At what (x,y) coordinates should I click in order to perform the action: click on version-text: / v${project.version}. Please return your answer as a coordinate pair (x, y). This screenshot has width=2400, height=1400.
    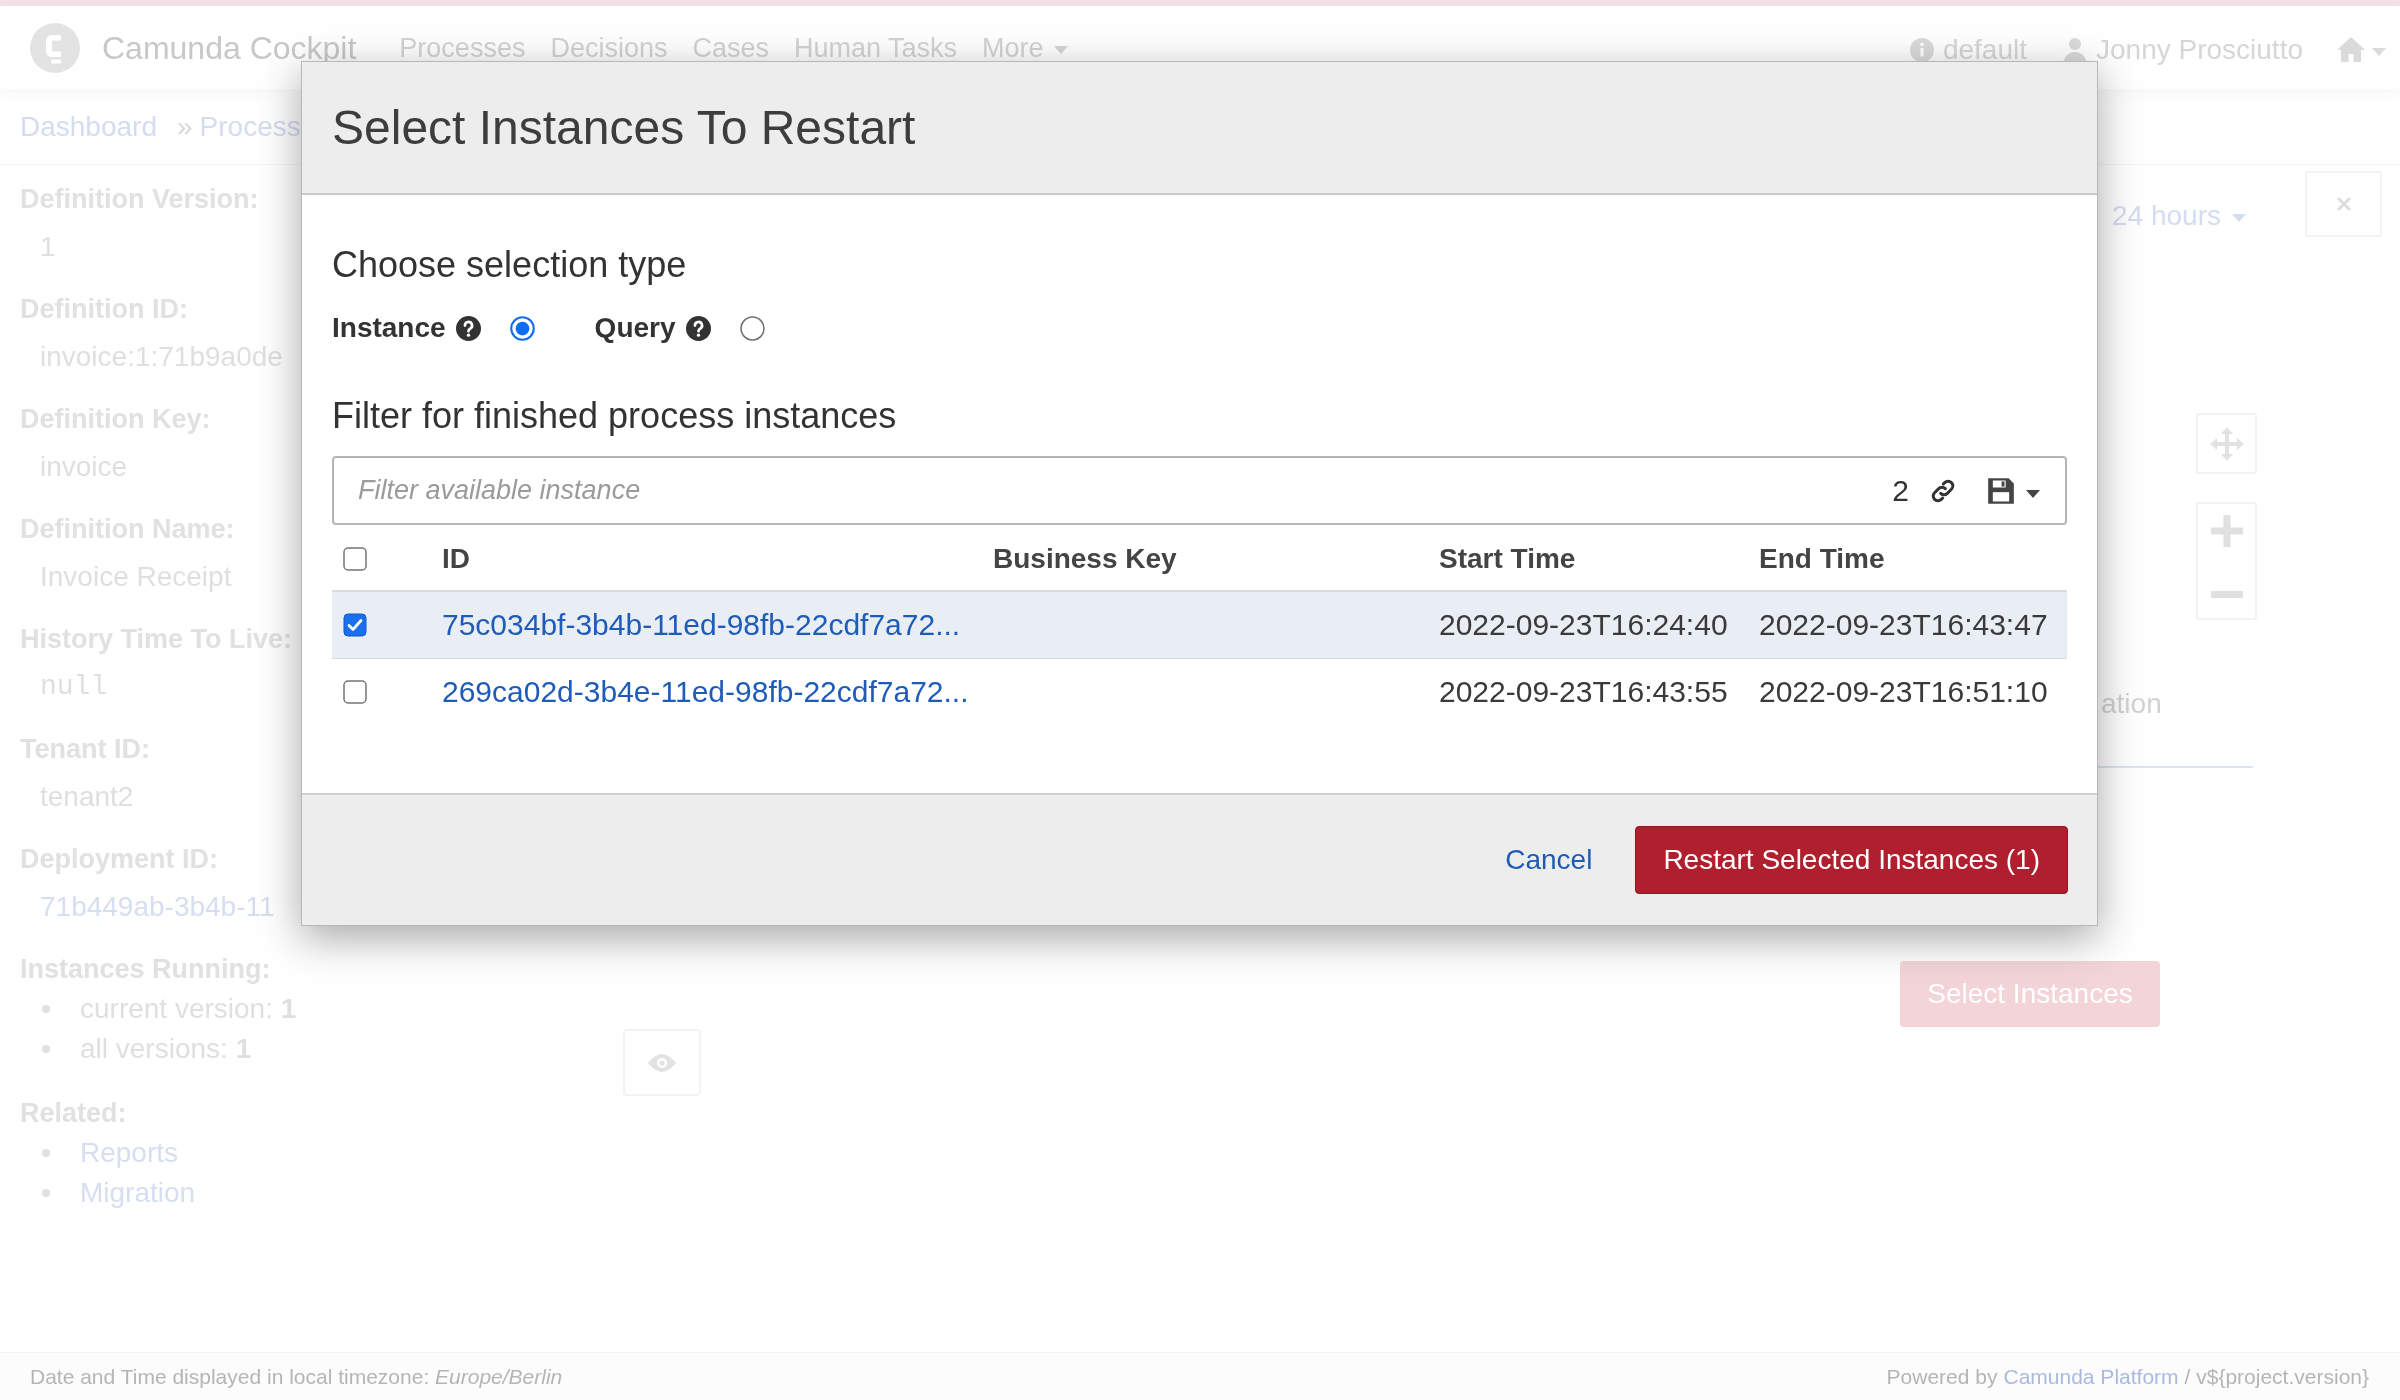
    Looking at the image, I should click on (2276, 1376).